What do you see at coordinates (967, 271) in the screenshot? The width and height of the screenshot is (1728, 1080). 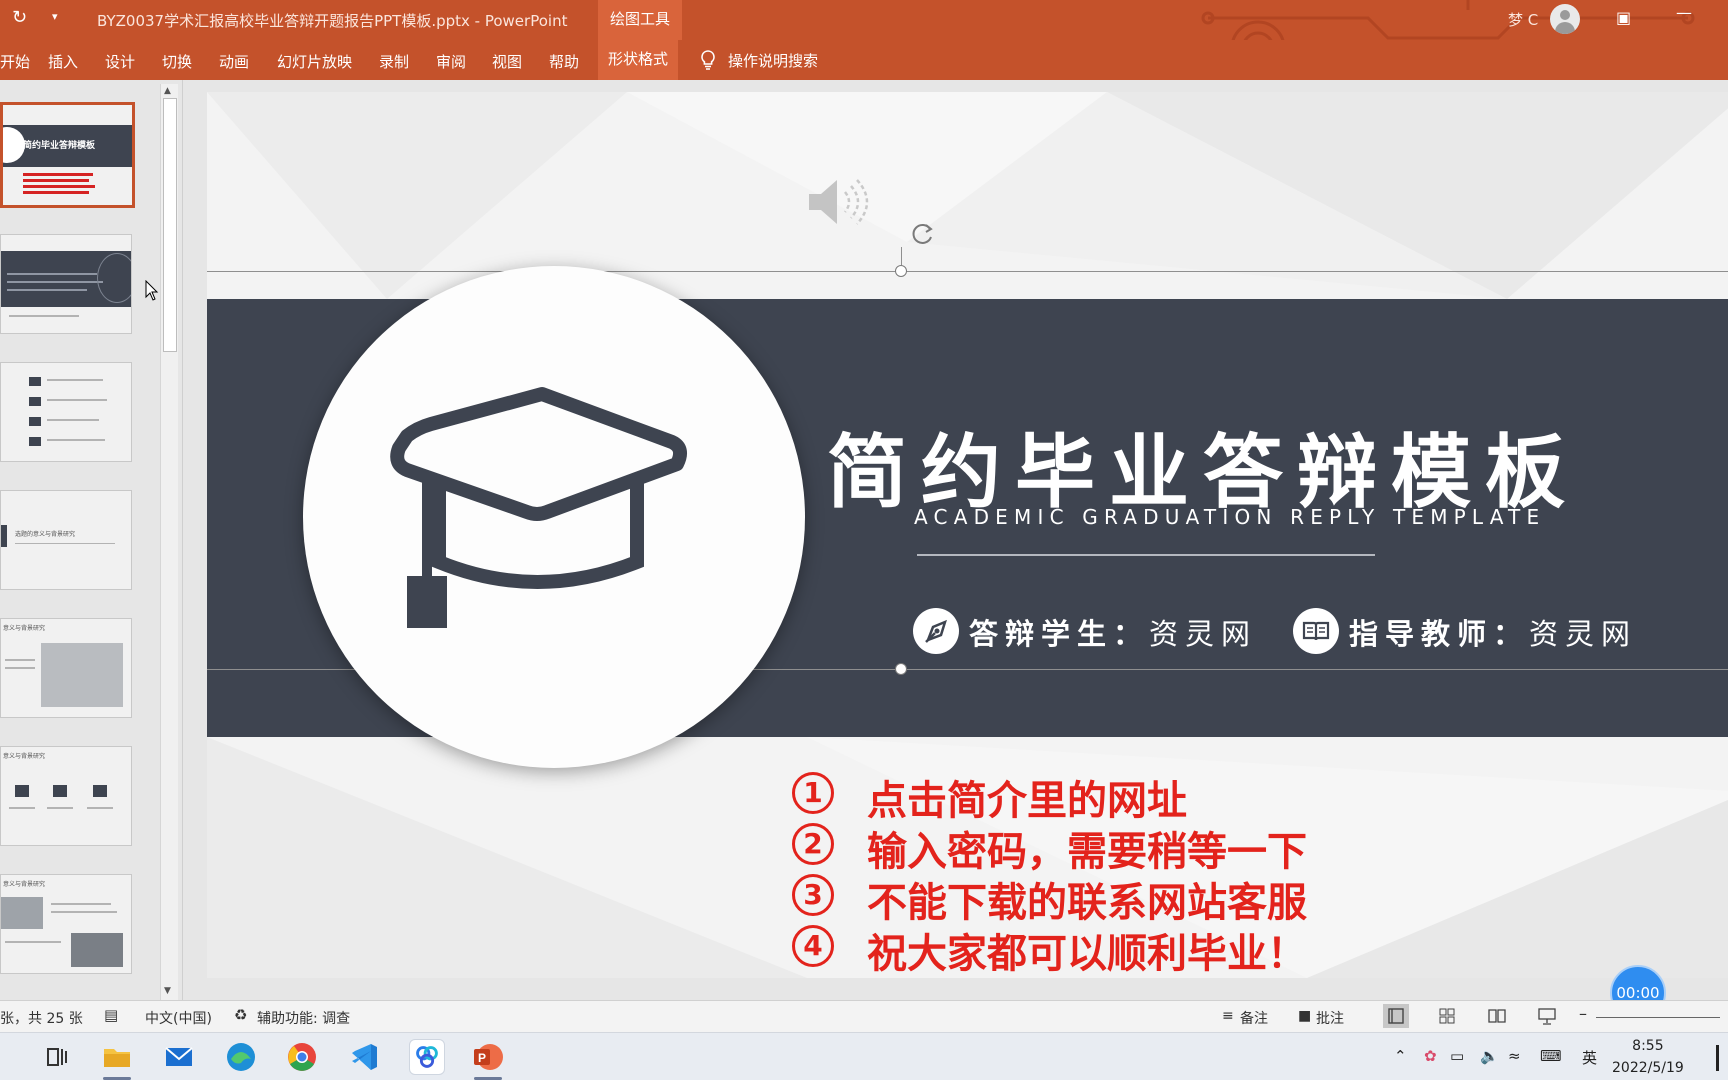 I see `selection-frame-top` at bounding box center [967, 271].